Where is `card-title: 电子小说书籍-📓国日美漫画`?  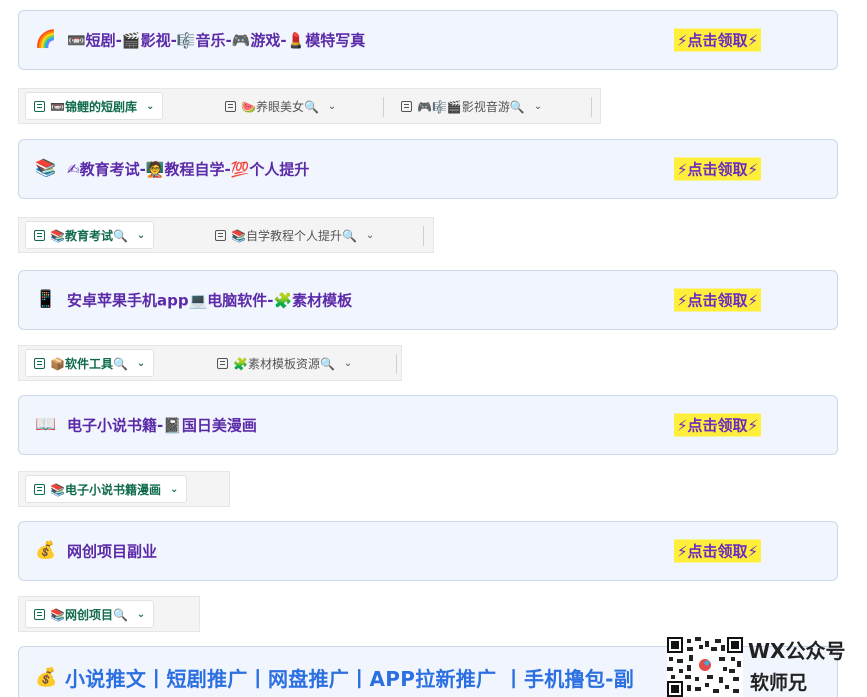 card-title: 电子小说书籍-📓国日美漫画 is located at coordinates (162, 425).